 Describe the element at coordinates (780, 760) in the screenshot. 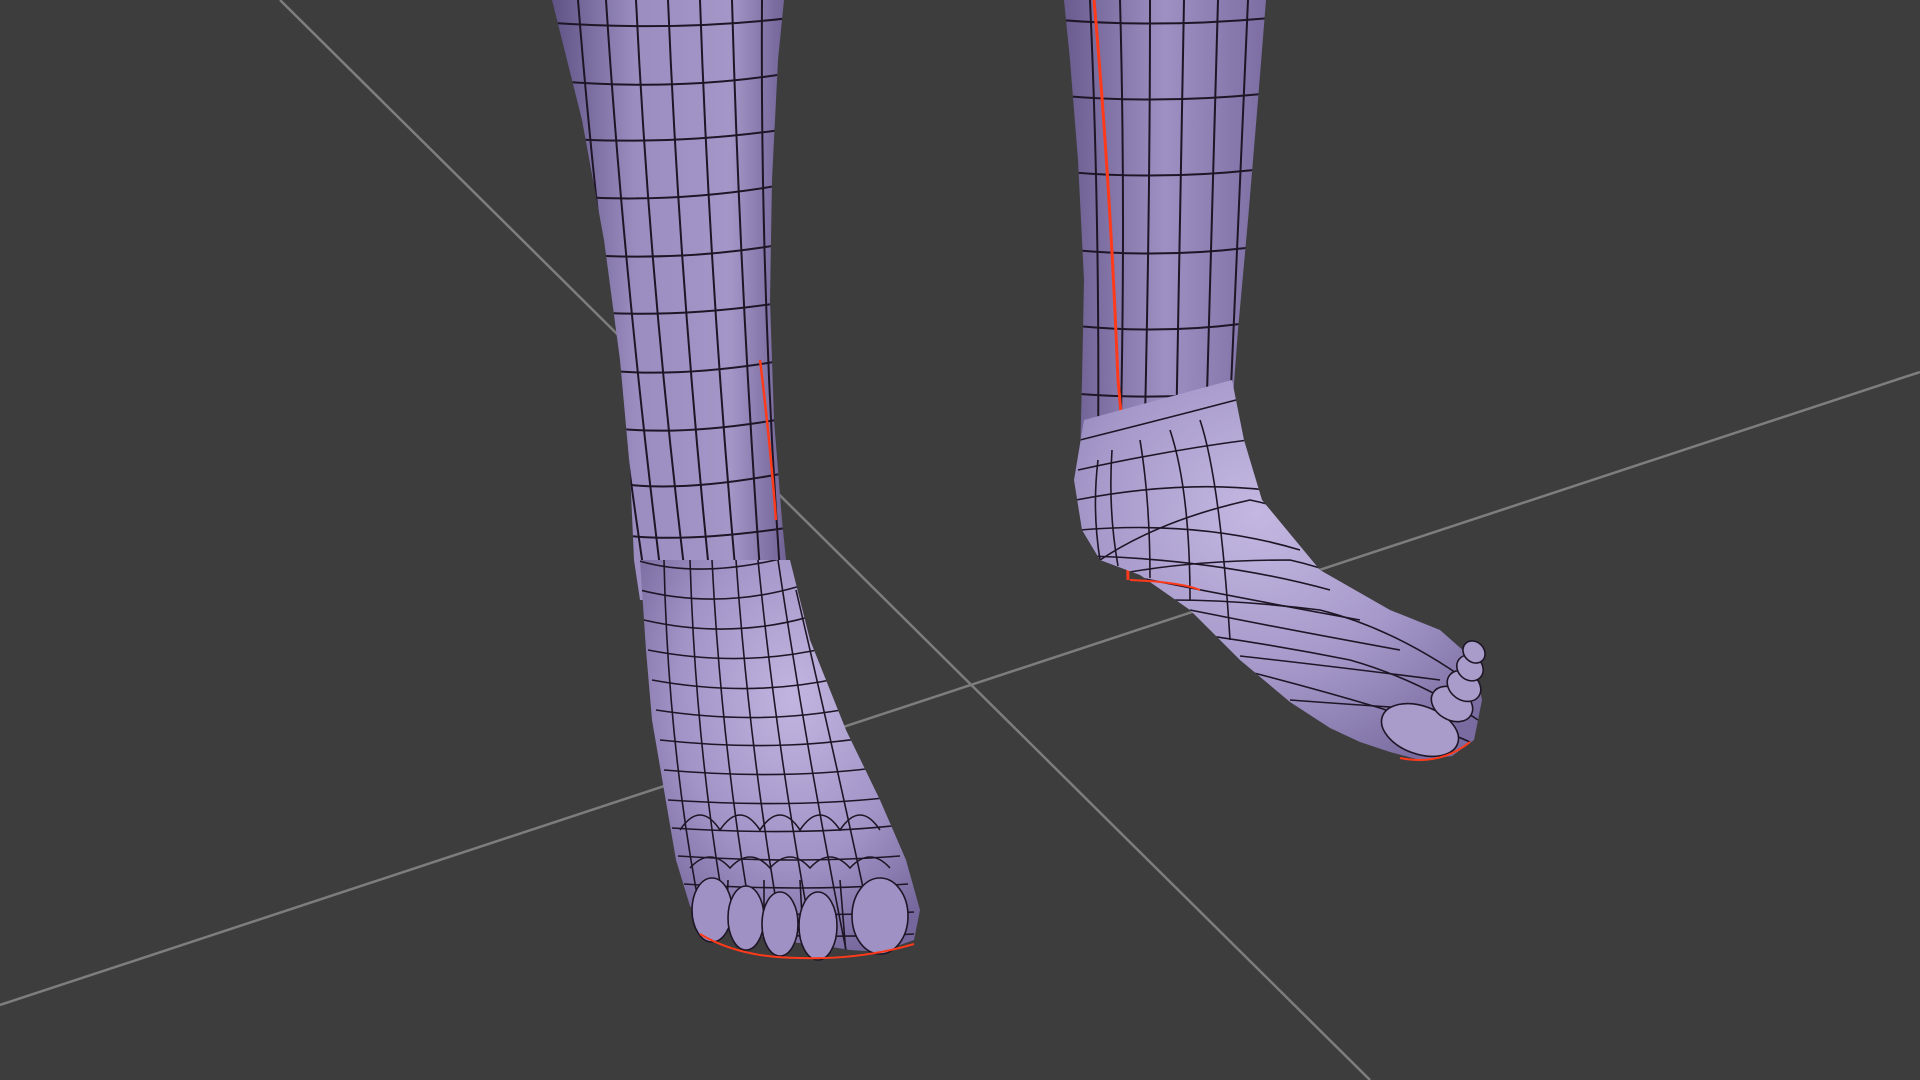

I see `left-foot` at that location.